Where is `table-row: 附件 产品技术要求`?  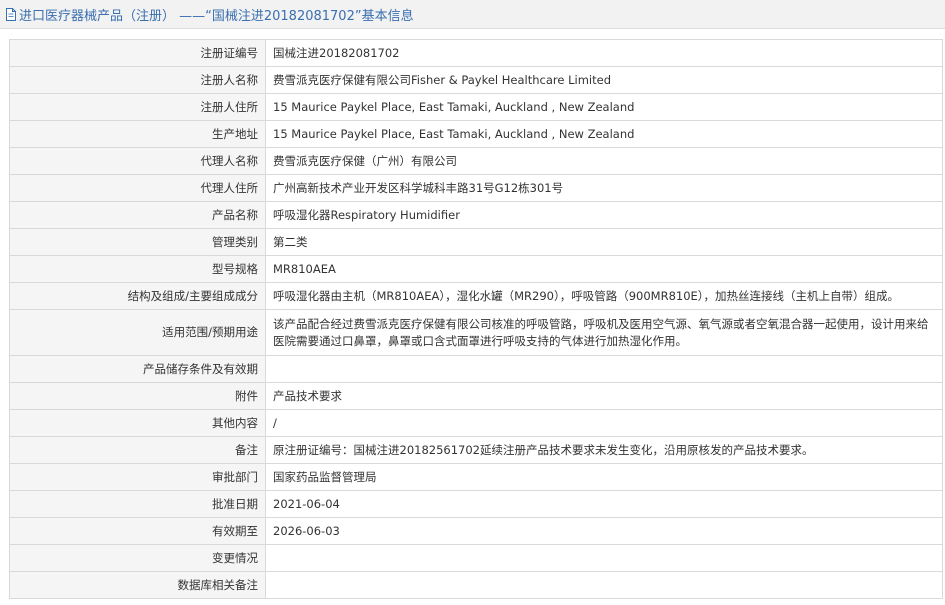
table-row: 附件 产品技术要求 is located at coordinates (476, 396).